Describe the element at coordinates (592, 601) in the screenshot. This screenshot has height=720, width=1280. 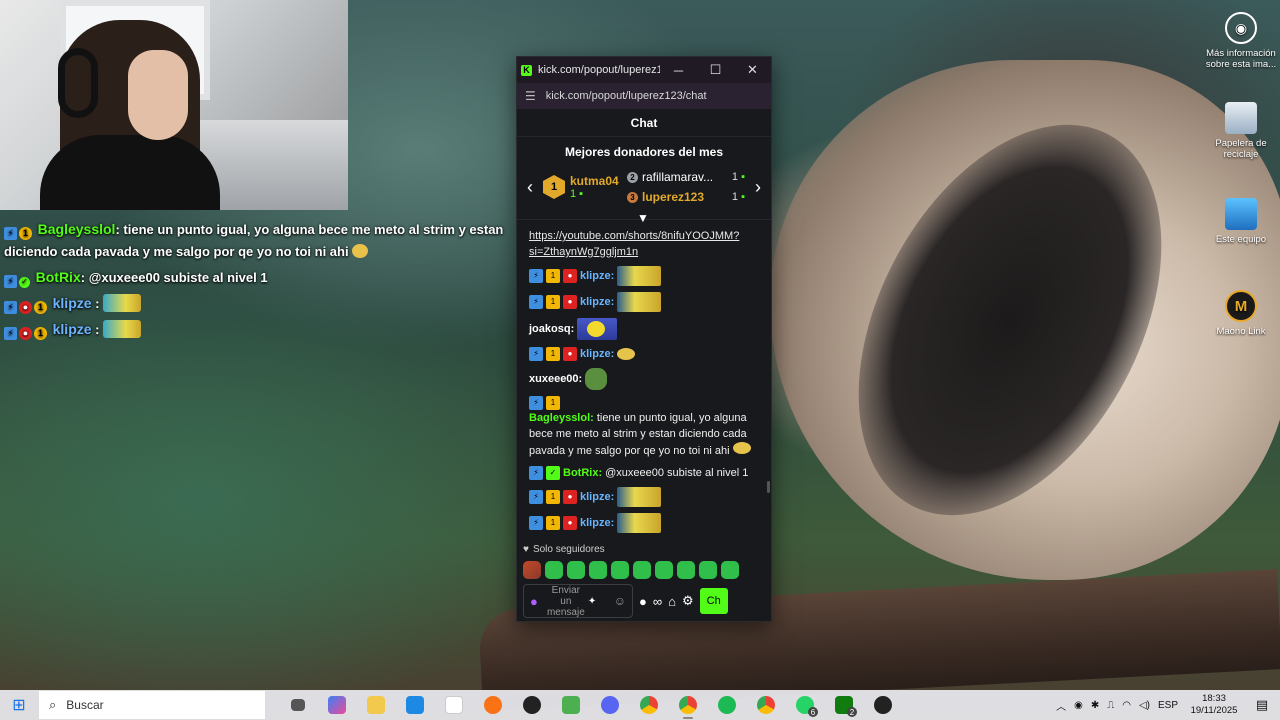
I see `gif-icon: ✦` at that location.